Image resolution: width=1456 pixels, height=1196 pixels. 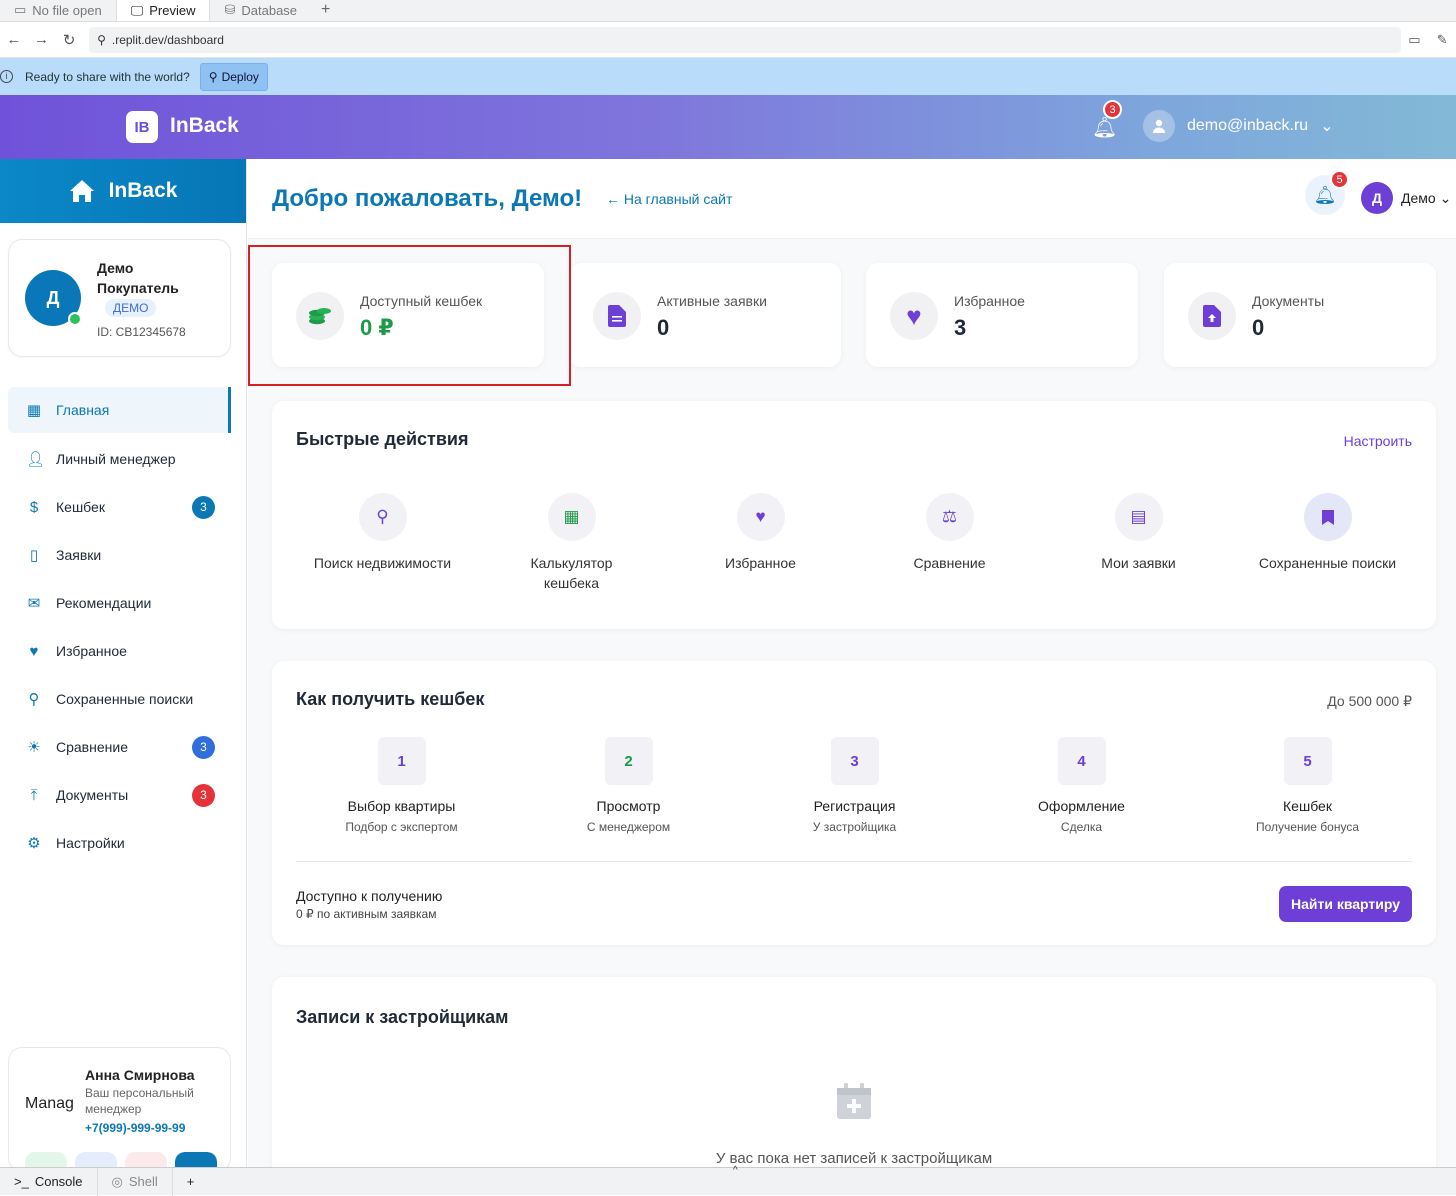 I want to click on step-item: 2 Просмотр С менеджером, so click(x=628, y=785).